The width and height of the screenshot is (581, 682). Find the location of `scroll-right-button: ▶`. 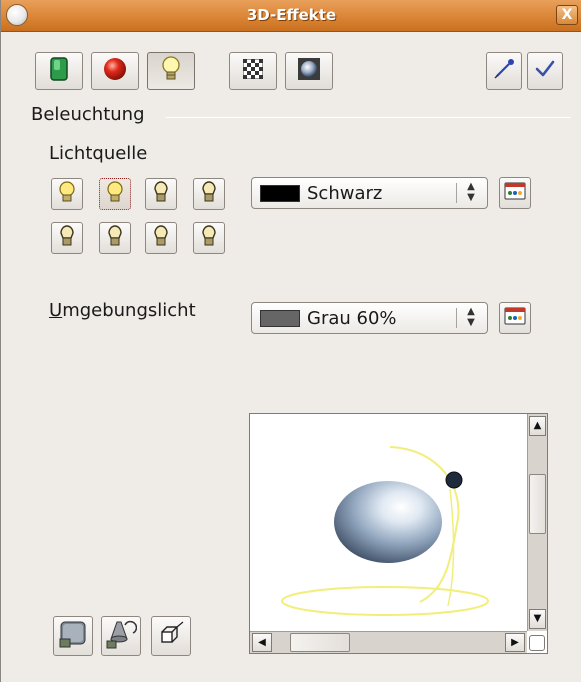

scroll-right-button: ▶ is located at coordinates (515, 642).